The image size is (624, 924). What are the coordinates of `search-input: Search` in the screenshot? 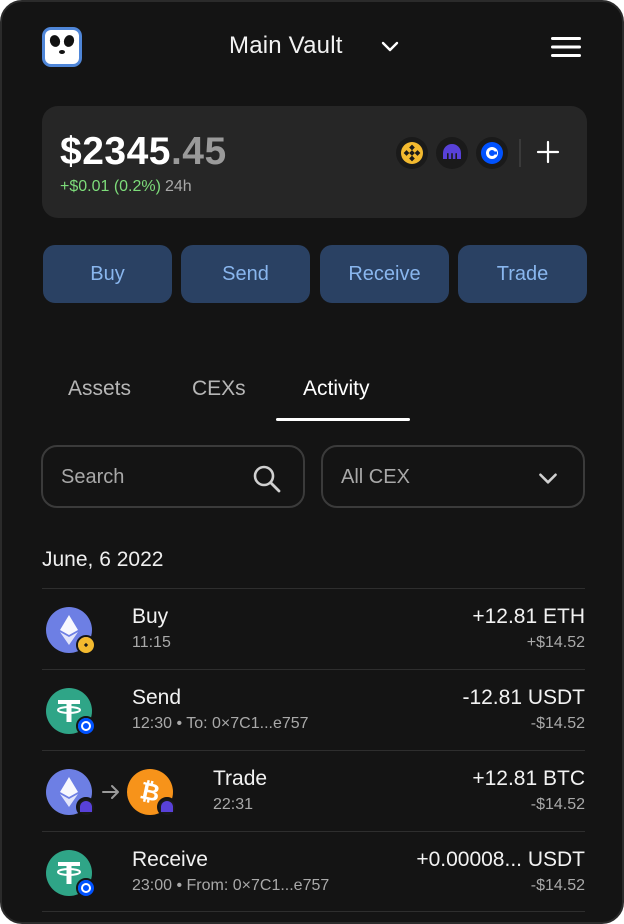 It's located at (173, 476).